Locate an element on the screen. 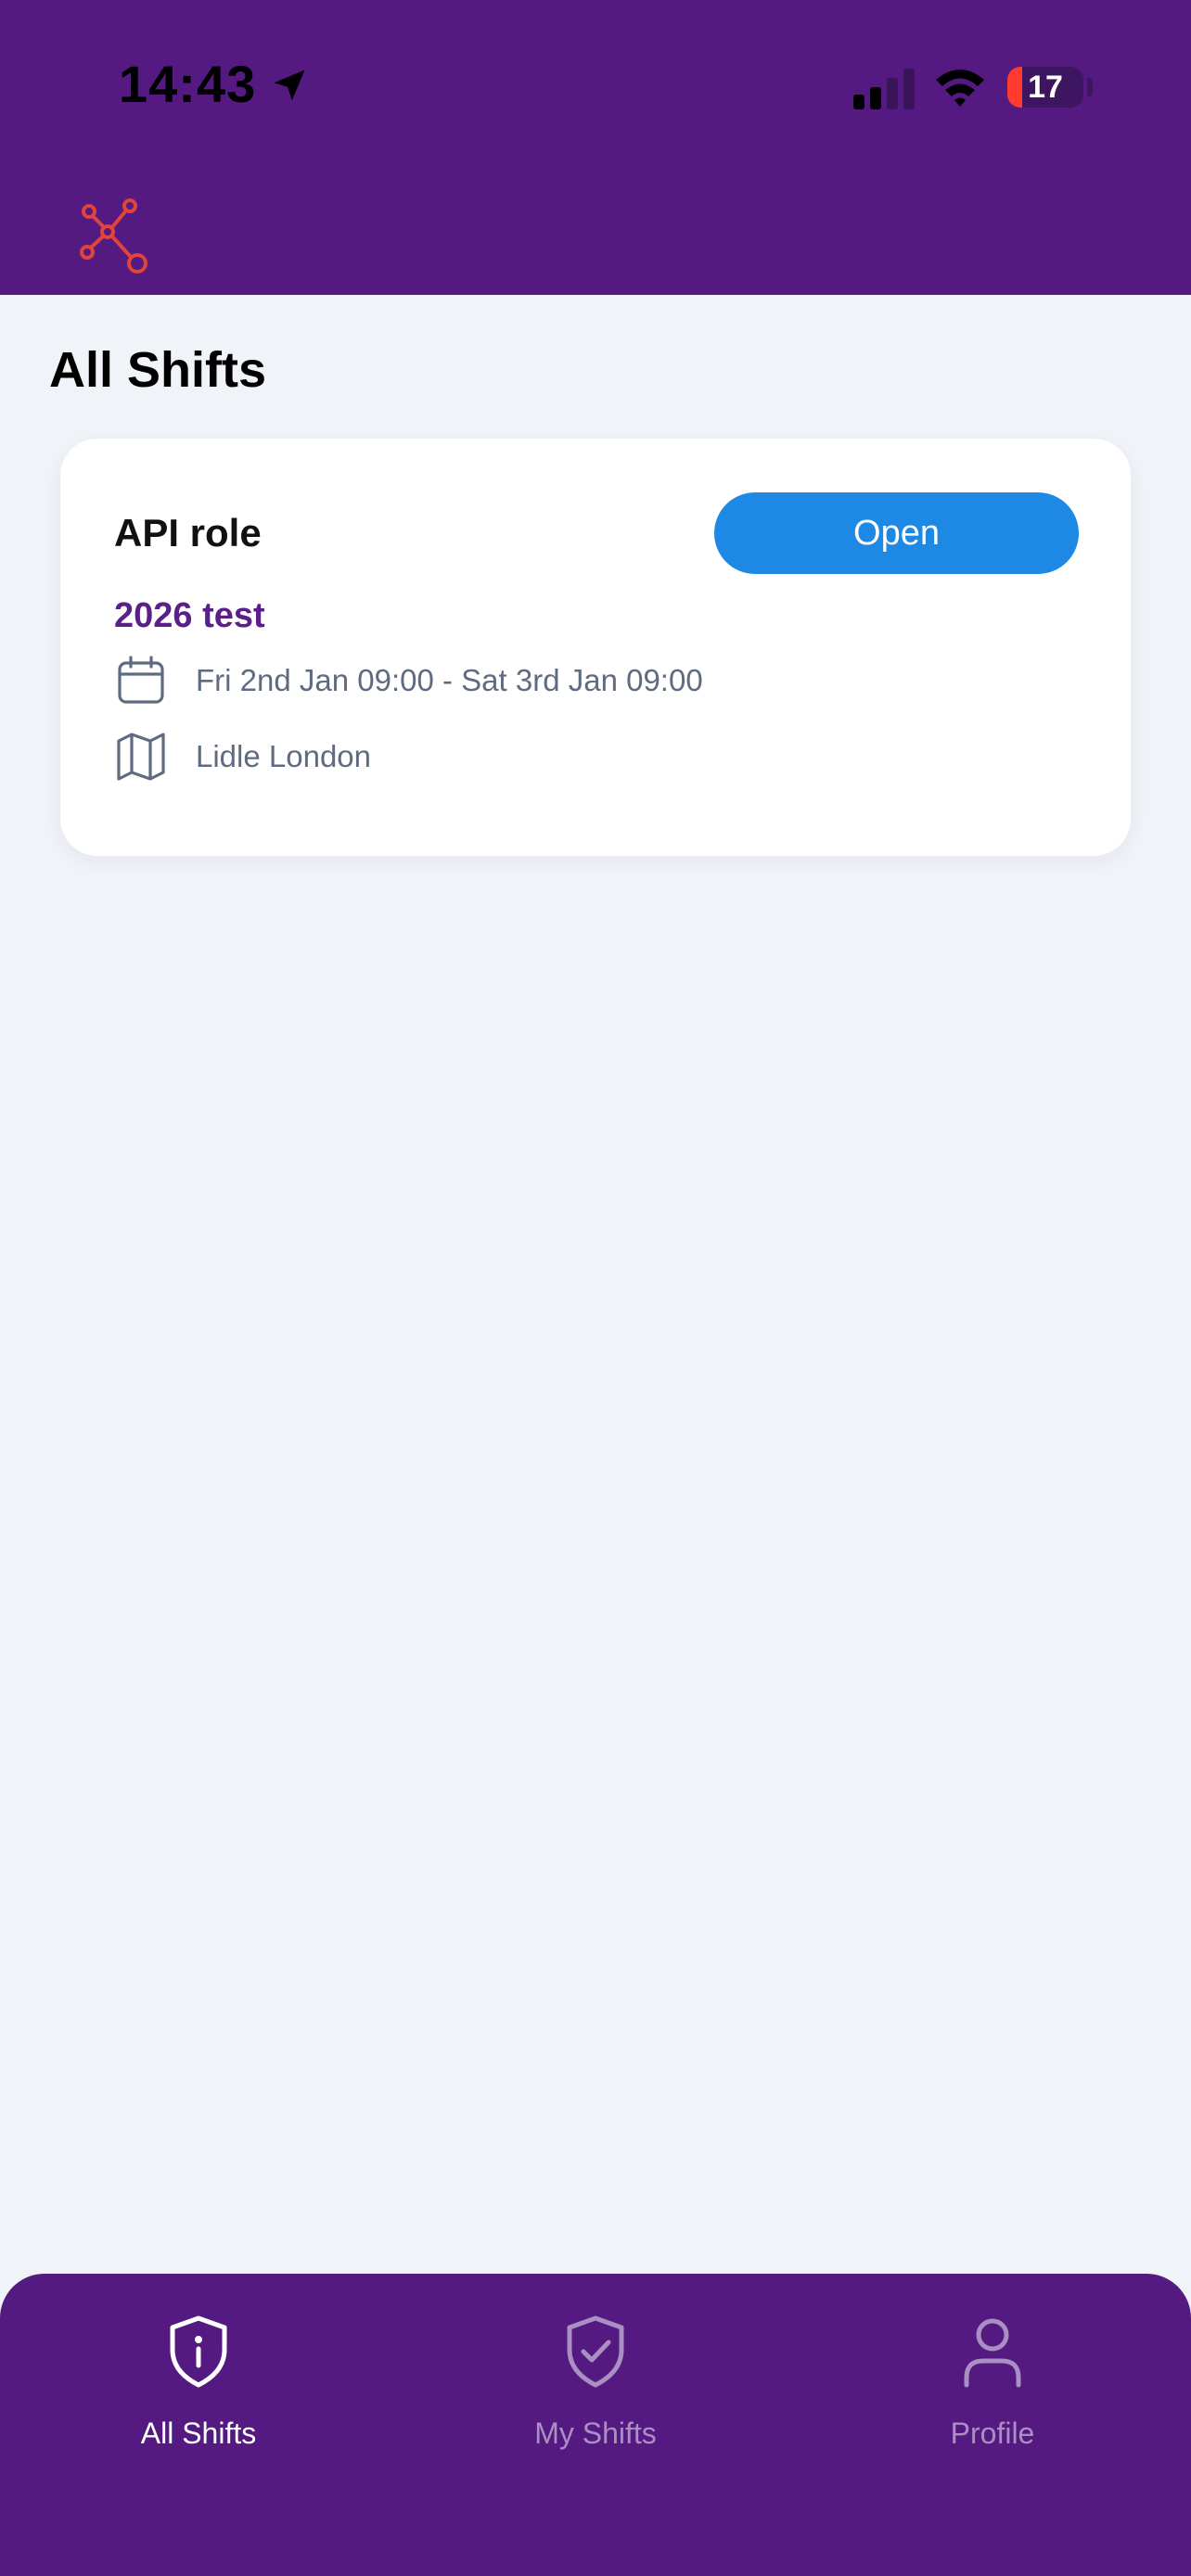 The height and width of the screenshot is (2576, 1191). battery-cap is located at coordinates (1090, 87).